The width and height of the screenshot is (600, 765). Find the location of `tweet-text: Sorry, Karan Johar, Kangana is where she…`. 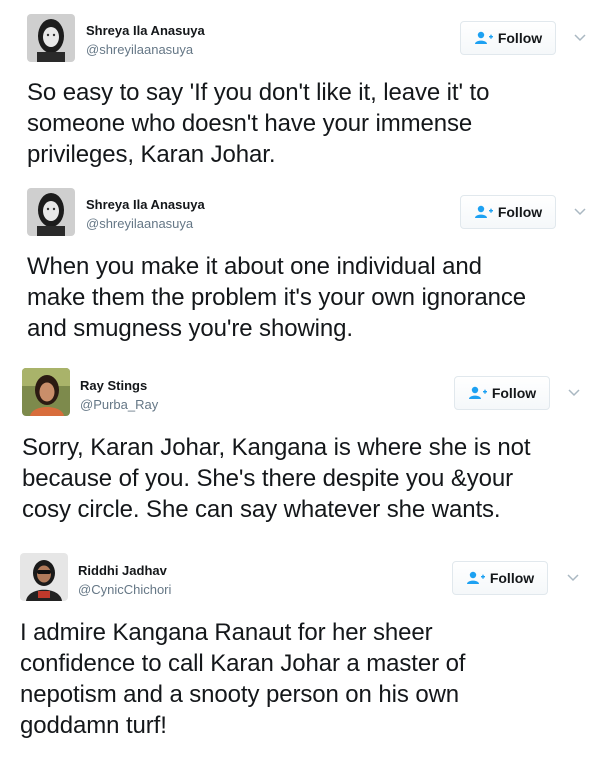

tweet-text: Sorry, Karan Johar, Kangana is where she… is located at coordinates (276, 478).